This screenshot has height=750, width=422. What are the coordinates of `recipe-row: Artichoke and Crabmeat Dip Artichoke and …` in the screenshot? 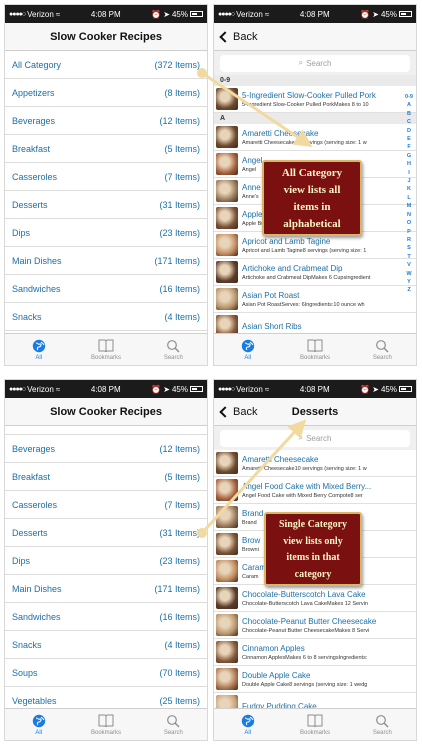 It's located at (315, 272).